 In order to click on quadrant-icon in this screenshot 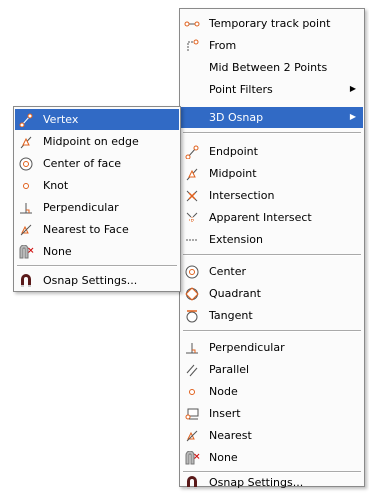, I will do `click(192, 293)`.